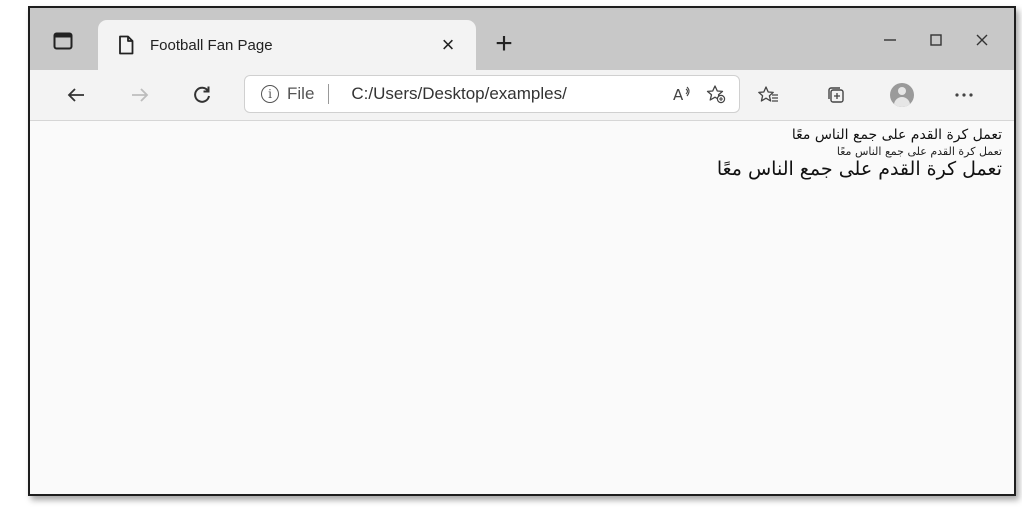 This screenshot has width=1022, height=507. I want to click on tab-actions-icon, so click(63, 41).